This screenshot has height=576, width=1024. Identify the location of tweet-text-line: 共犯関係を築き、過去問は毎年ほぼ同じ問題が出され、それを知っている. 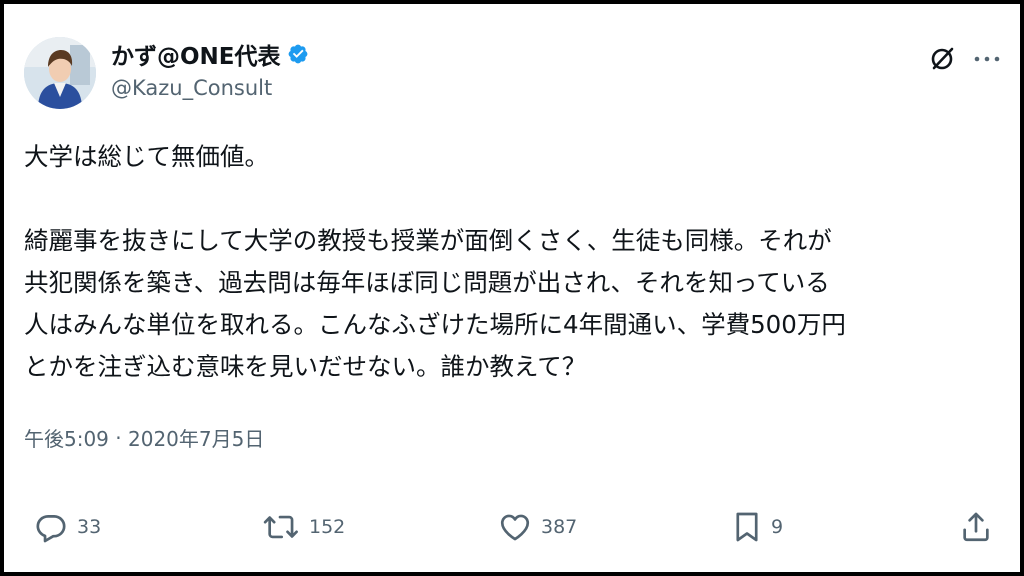
(427, 282).